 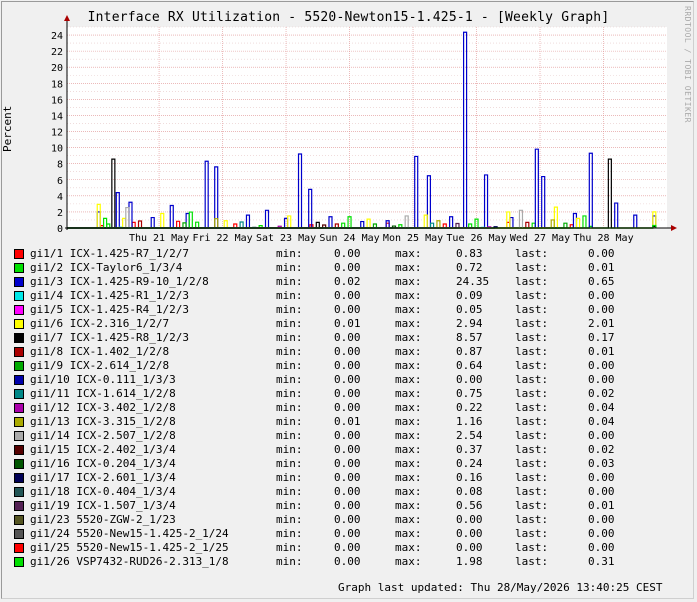 I want to click on legend-series-name: gi1/13 ICX-3.315_1/2/8, so click(x=103, y=421).